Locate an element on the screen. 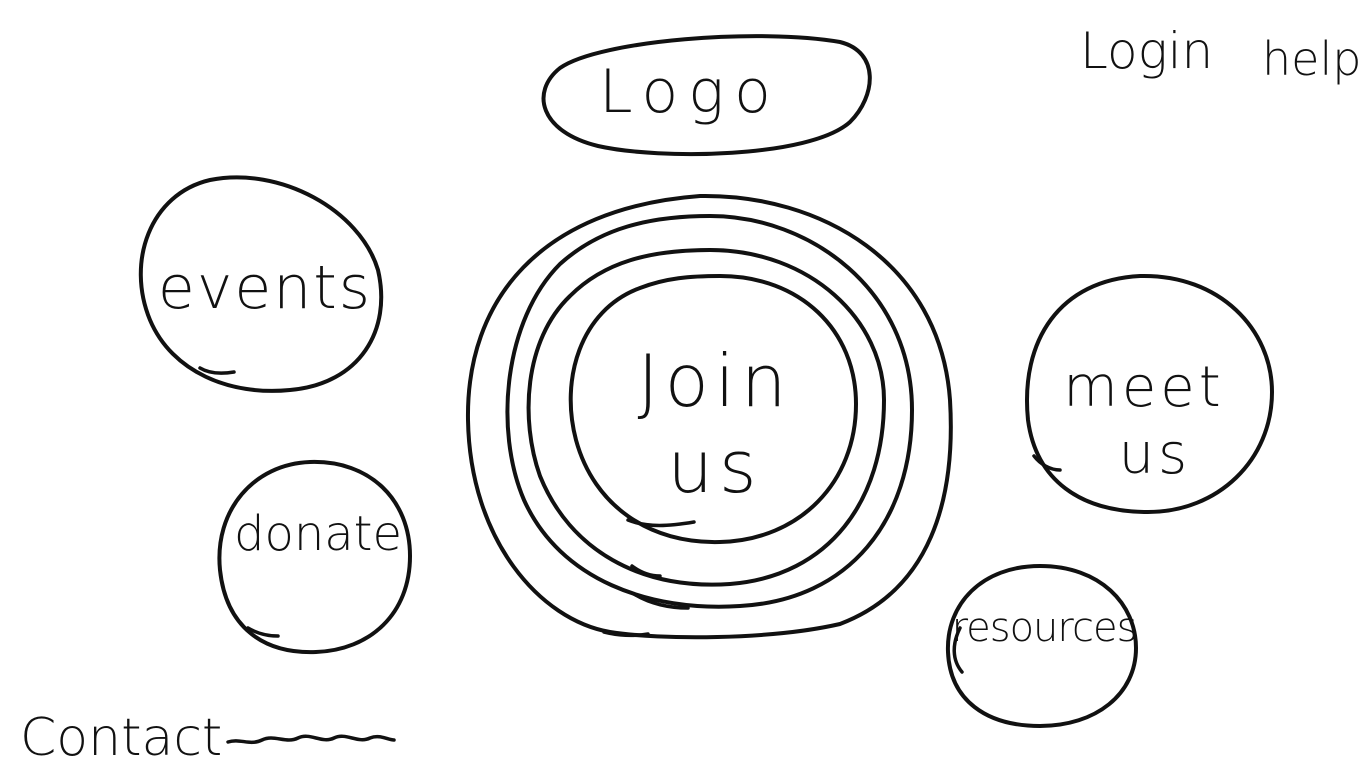 This screenshot has width=1366, height=768. join-us-button-label: Join us is located at coordinates (715, 424).